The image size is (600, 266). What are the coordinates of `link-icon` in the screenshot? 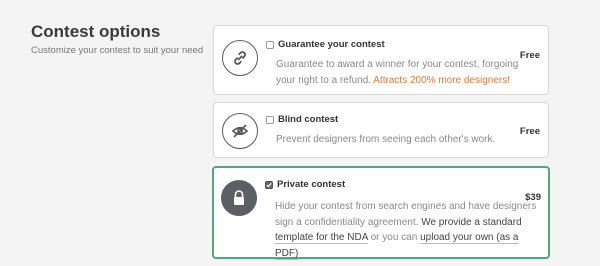 It's located at (240, 58).